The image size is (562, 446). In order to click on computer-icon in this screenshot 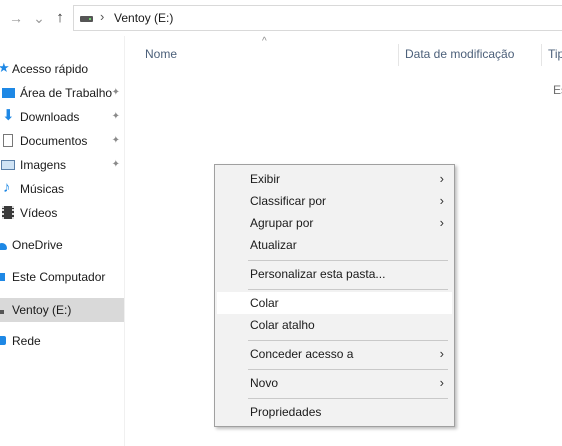, I will do `click(2, 277)`.